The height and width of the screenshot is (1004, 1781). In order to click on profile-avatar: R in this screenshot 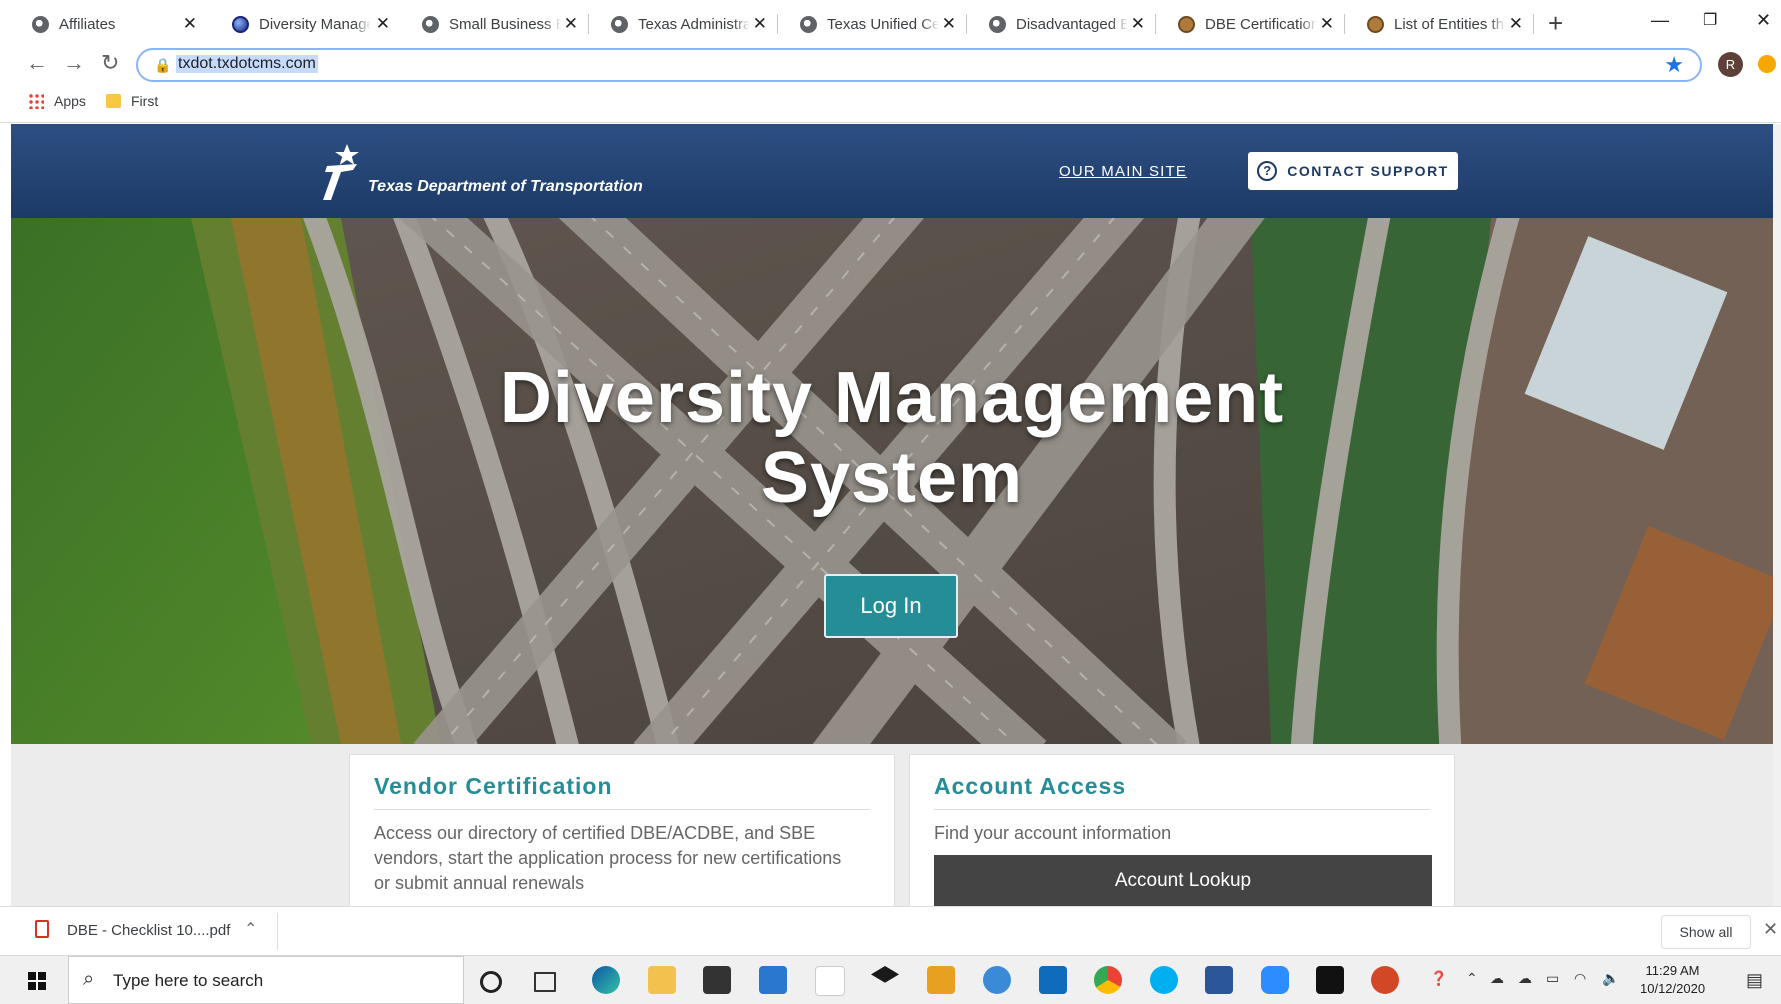, I will do `click(1730, 64)`.